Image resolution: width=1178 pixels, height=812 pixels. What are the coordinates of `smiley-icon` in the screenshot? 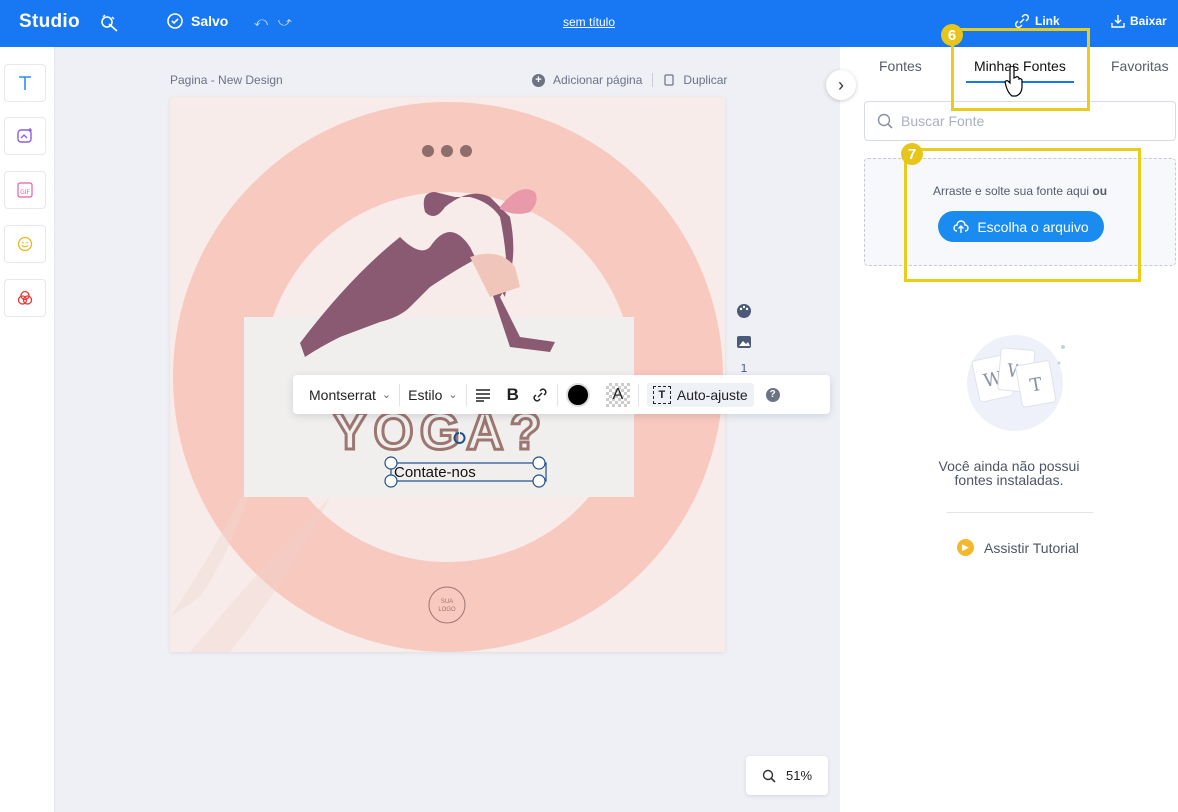 It's located at (25, 244).